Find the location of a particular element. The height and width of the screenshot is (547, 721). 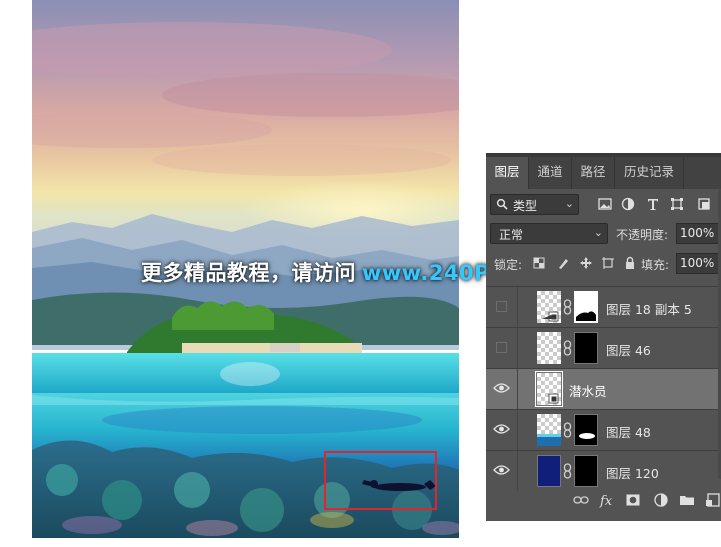

lock-position-icon is located at coordinates (586, 263).